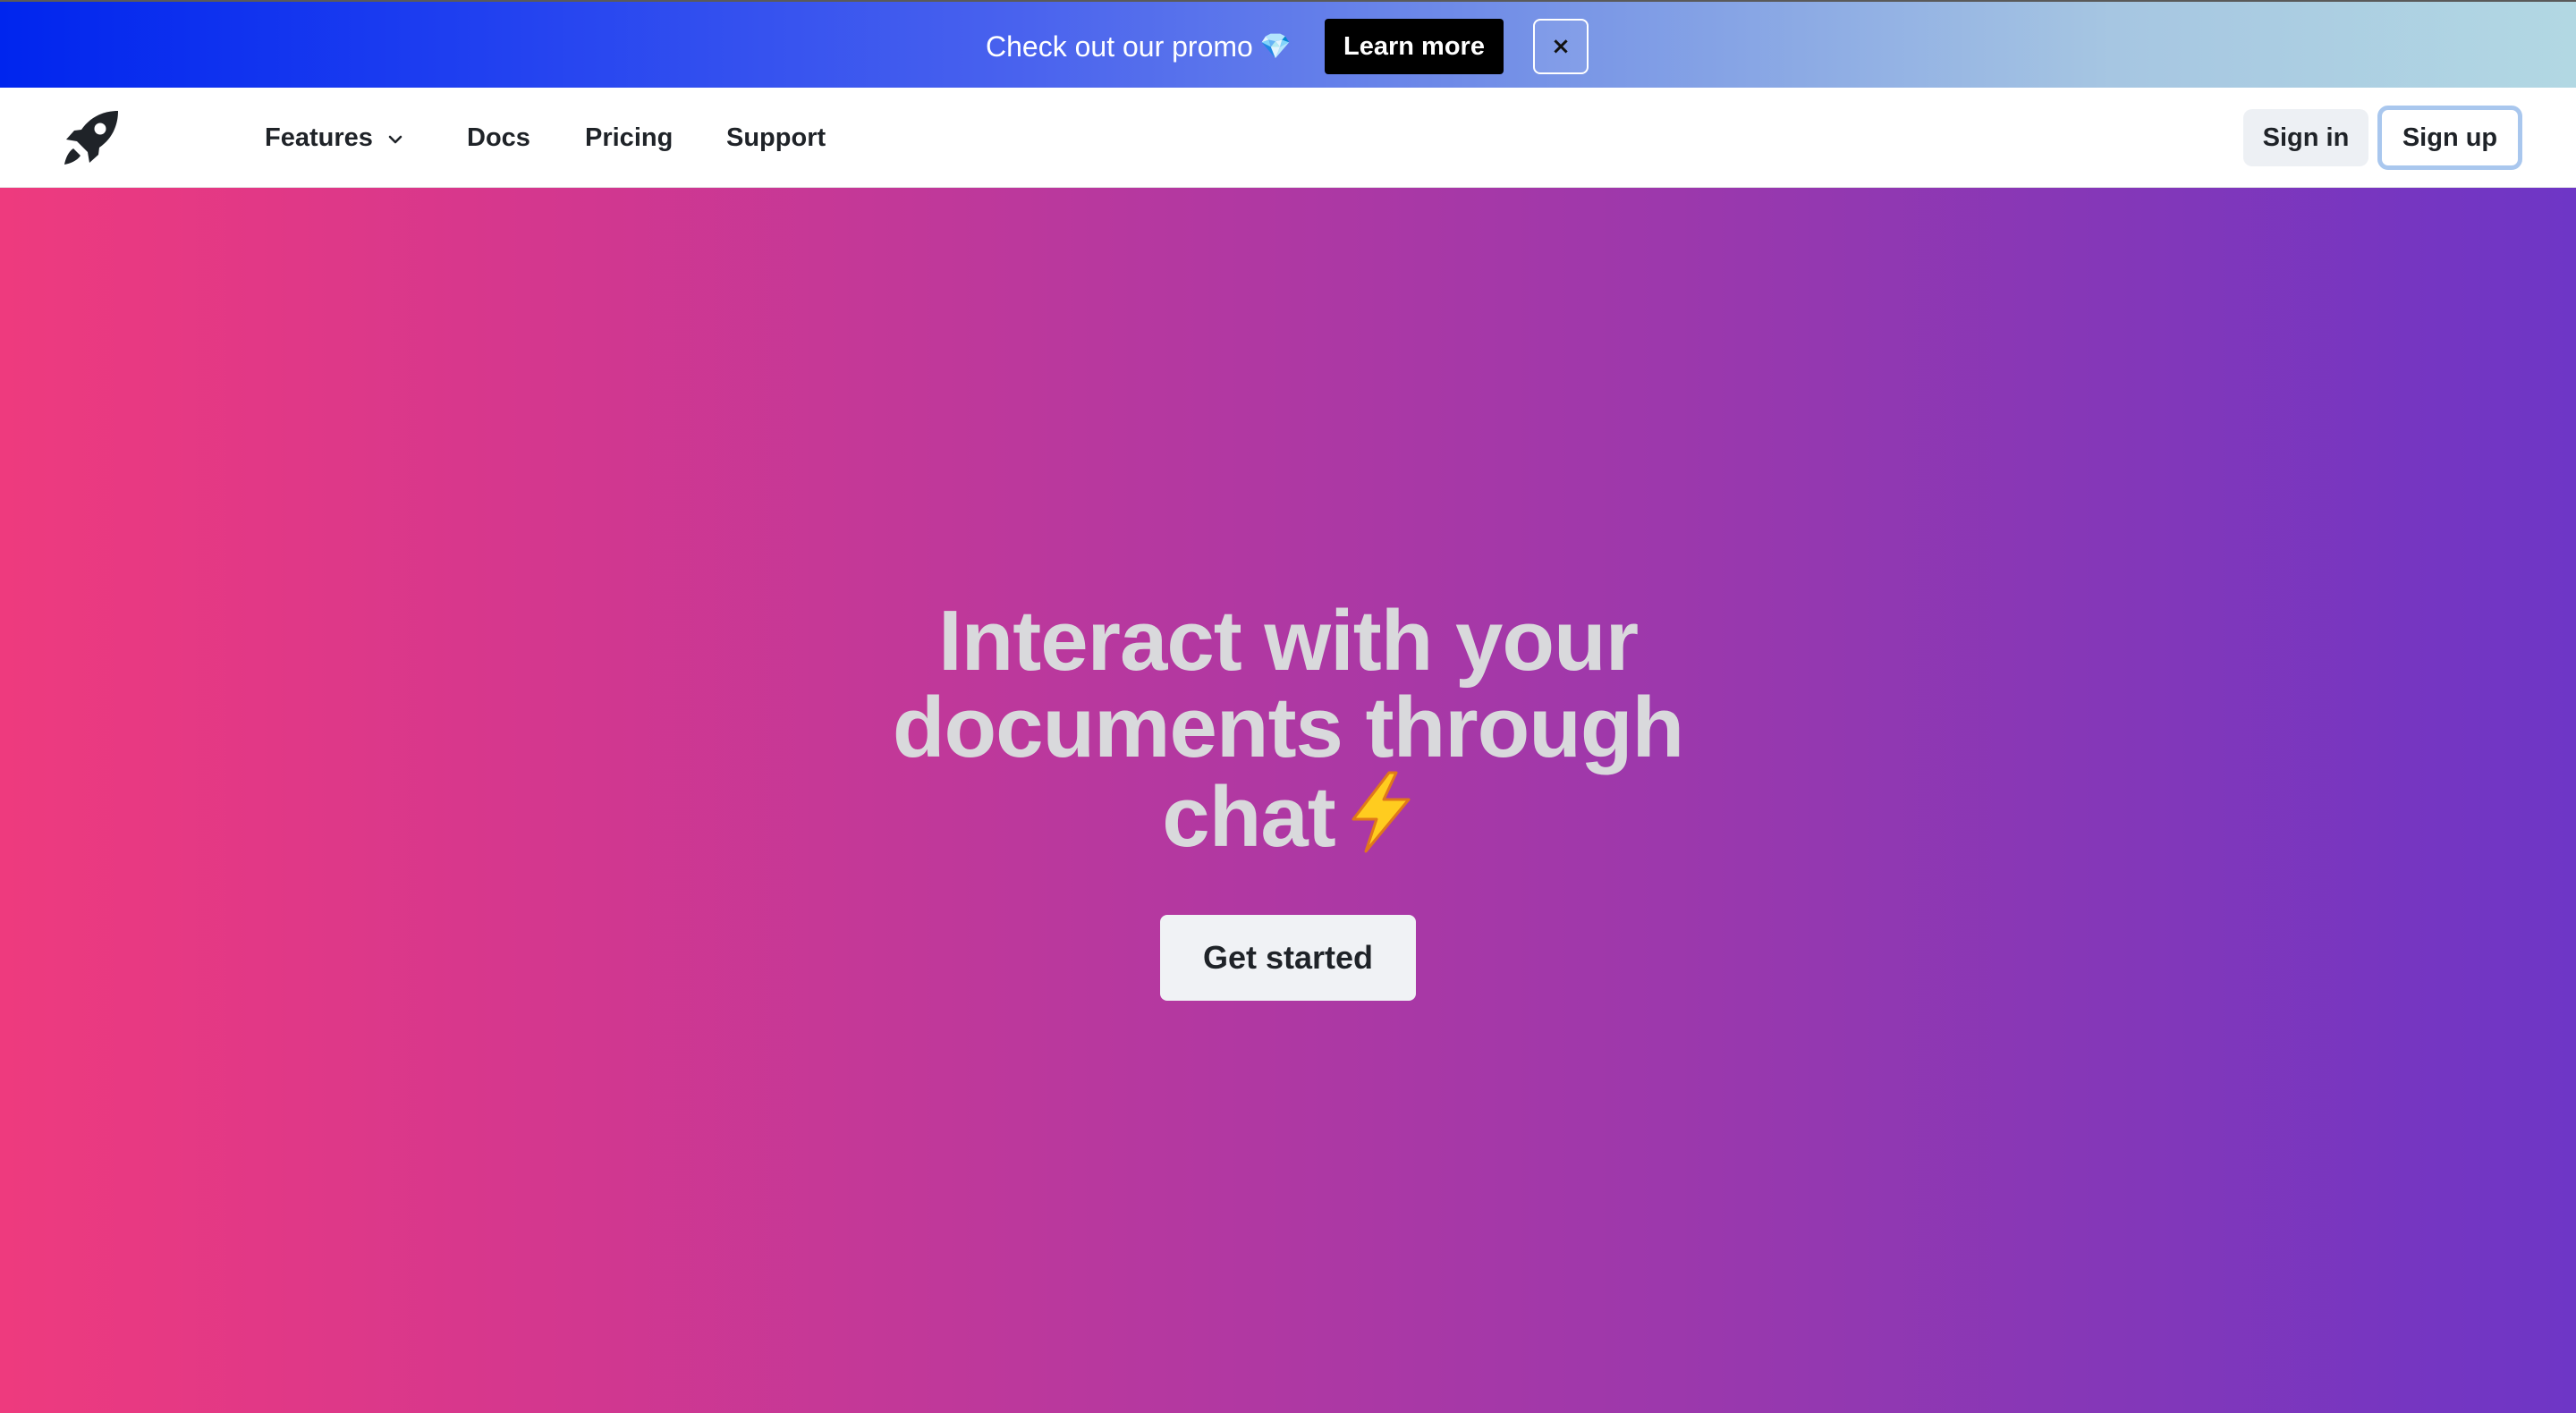  Describe the element at coordinates (2305, 137) in the screenshot. I see `sign-in-button: Sign in` at that location.